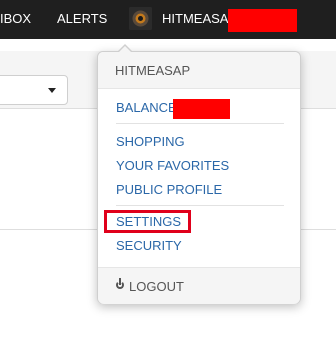 The width and height of the screenshot is (336, 360). I want to click on logout-label: LOGOUT, so click(156, 286).